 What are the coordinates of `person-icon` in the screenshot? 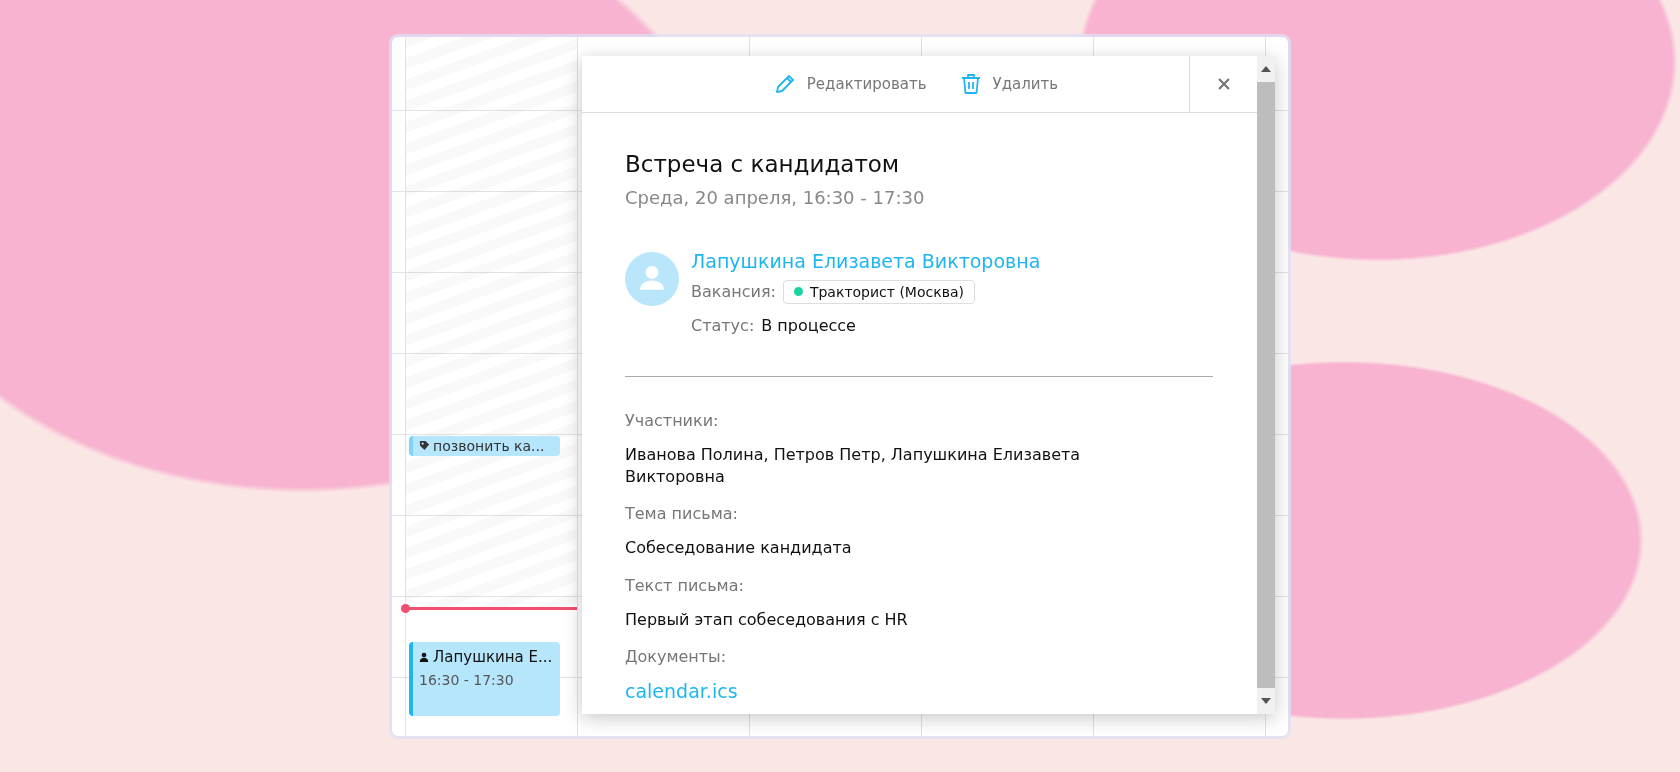 It's located at (424, 656).